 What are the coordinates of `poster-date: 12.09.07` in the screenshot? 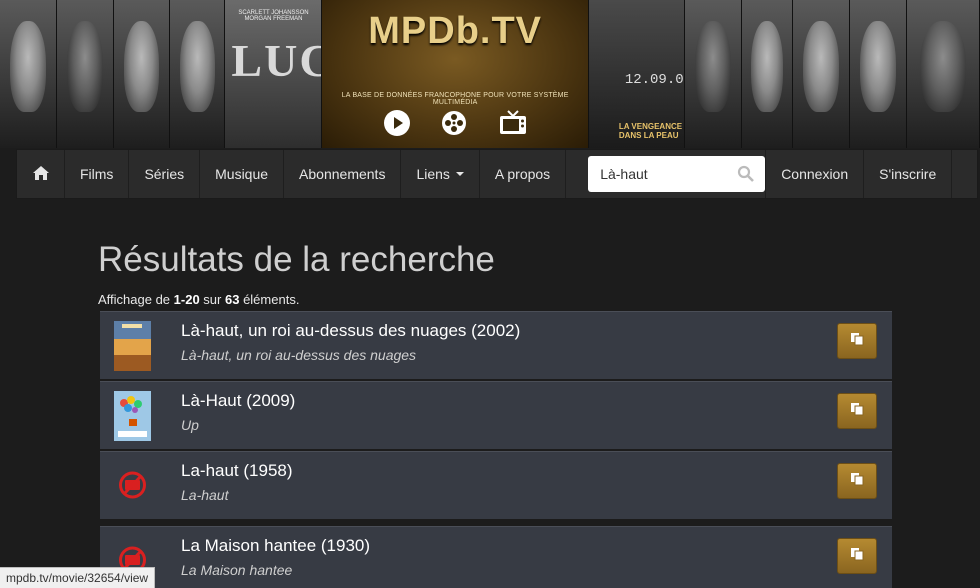 It's located at (654, 80).